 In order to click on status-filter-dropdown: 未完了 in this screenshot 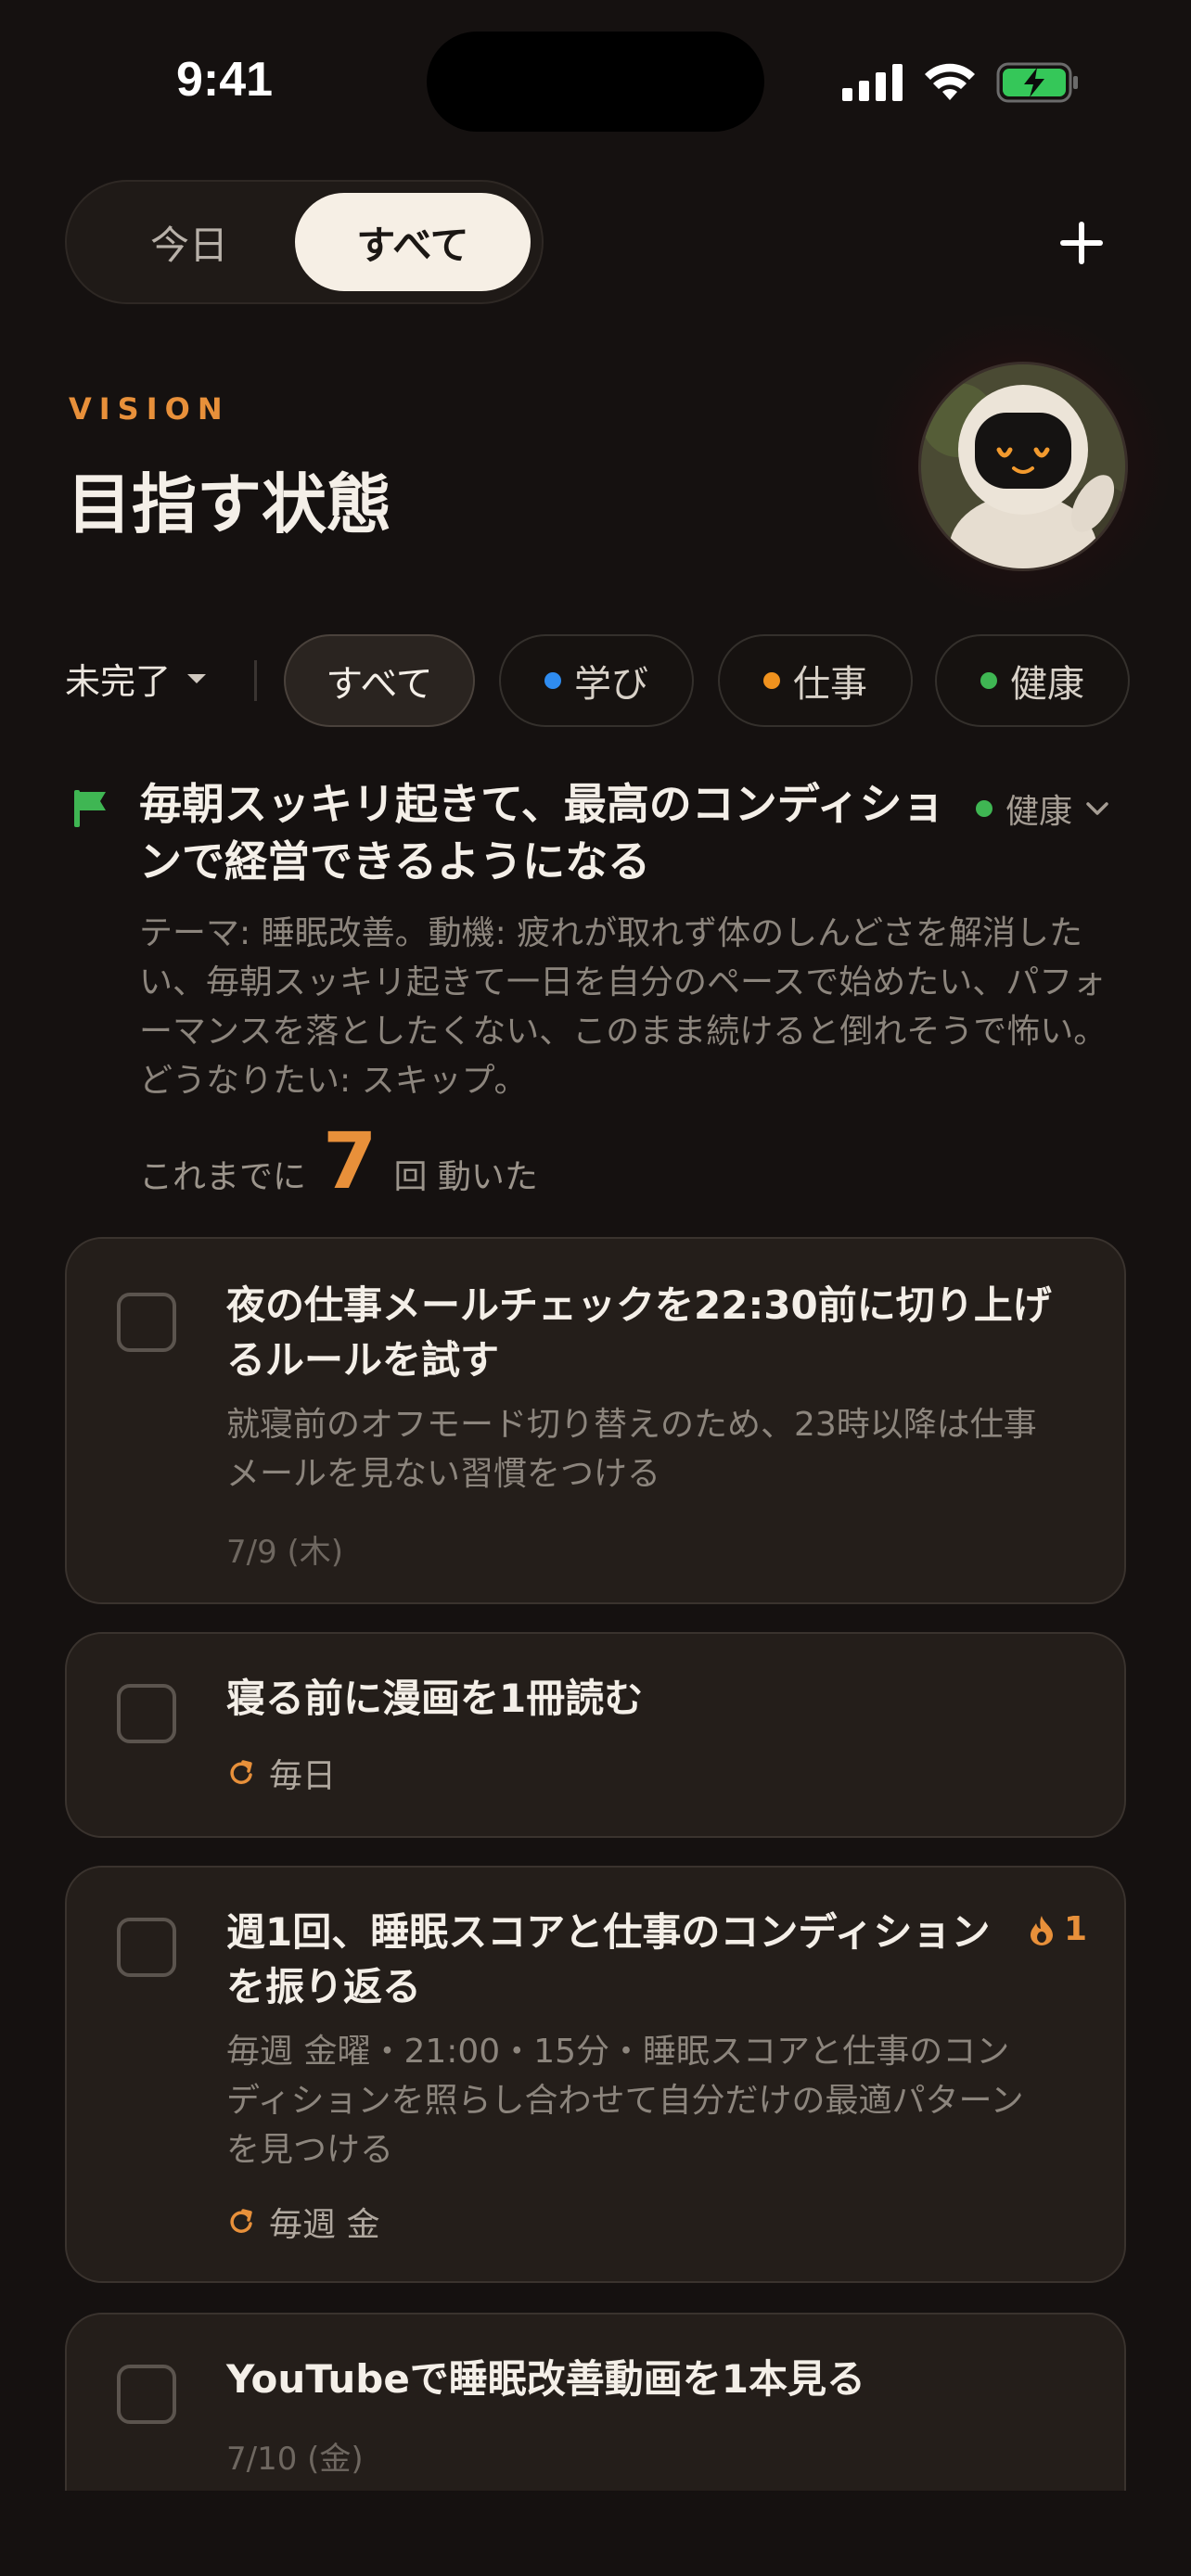, I will do `click(136, 679)`.